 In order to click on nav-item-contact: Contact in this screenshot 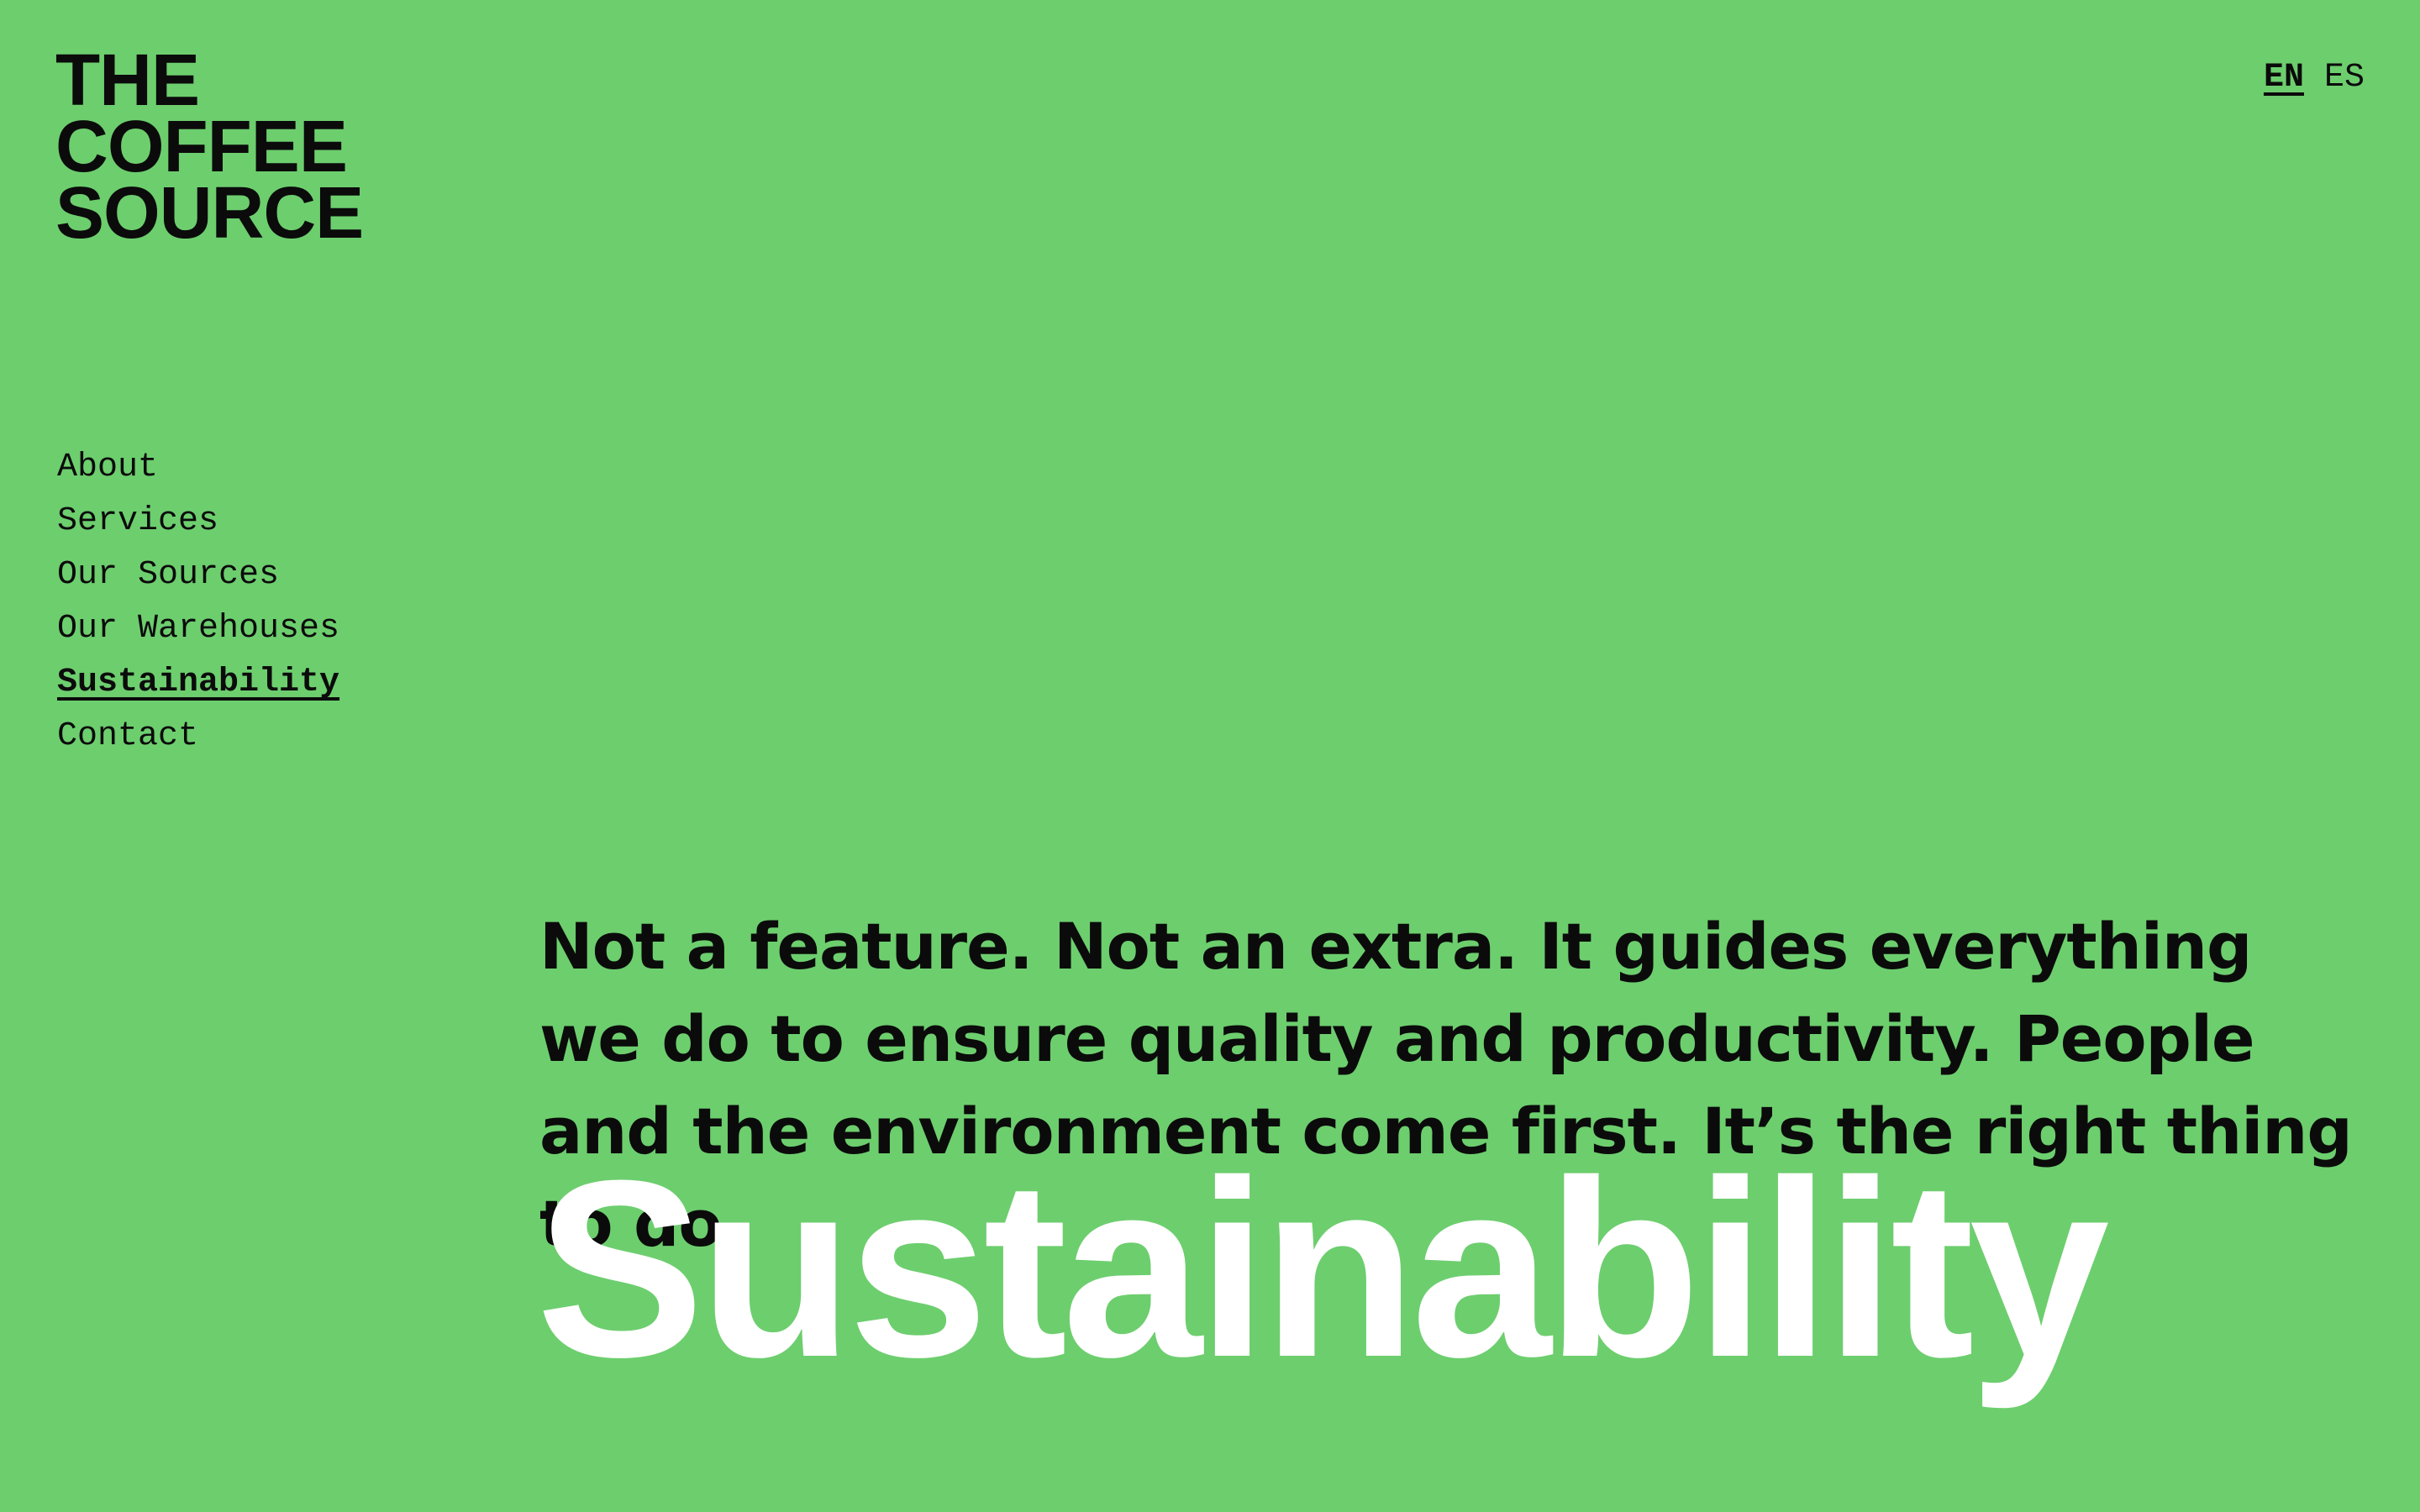, I will do `click(198, 737)`.